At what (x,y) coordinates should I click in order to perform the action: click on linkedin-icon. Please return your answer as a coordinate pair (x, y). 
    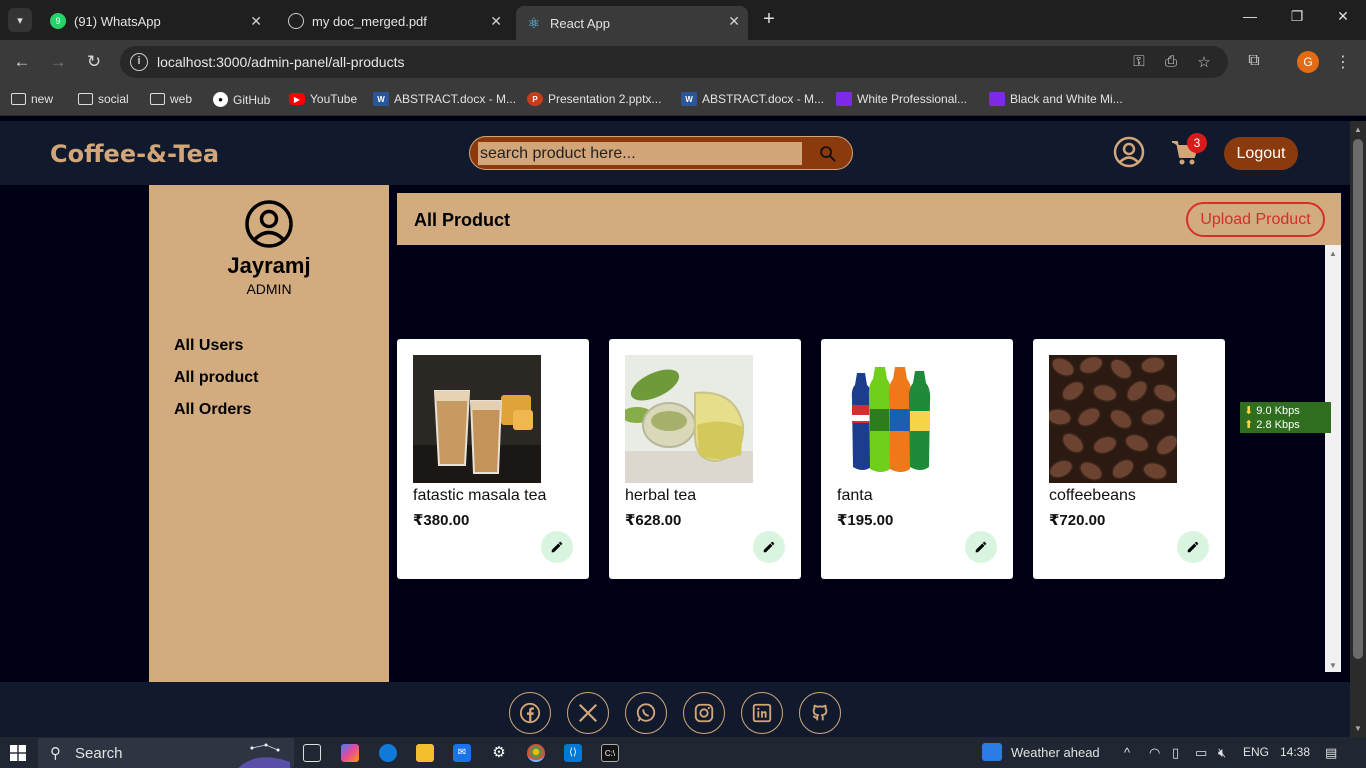
    Looking at the image, I should click on (762, 713).